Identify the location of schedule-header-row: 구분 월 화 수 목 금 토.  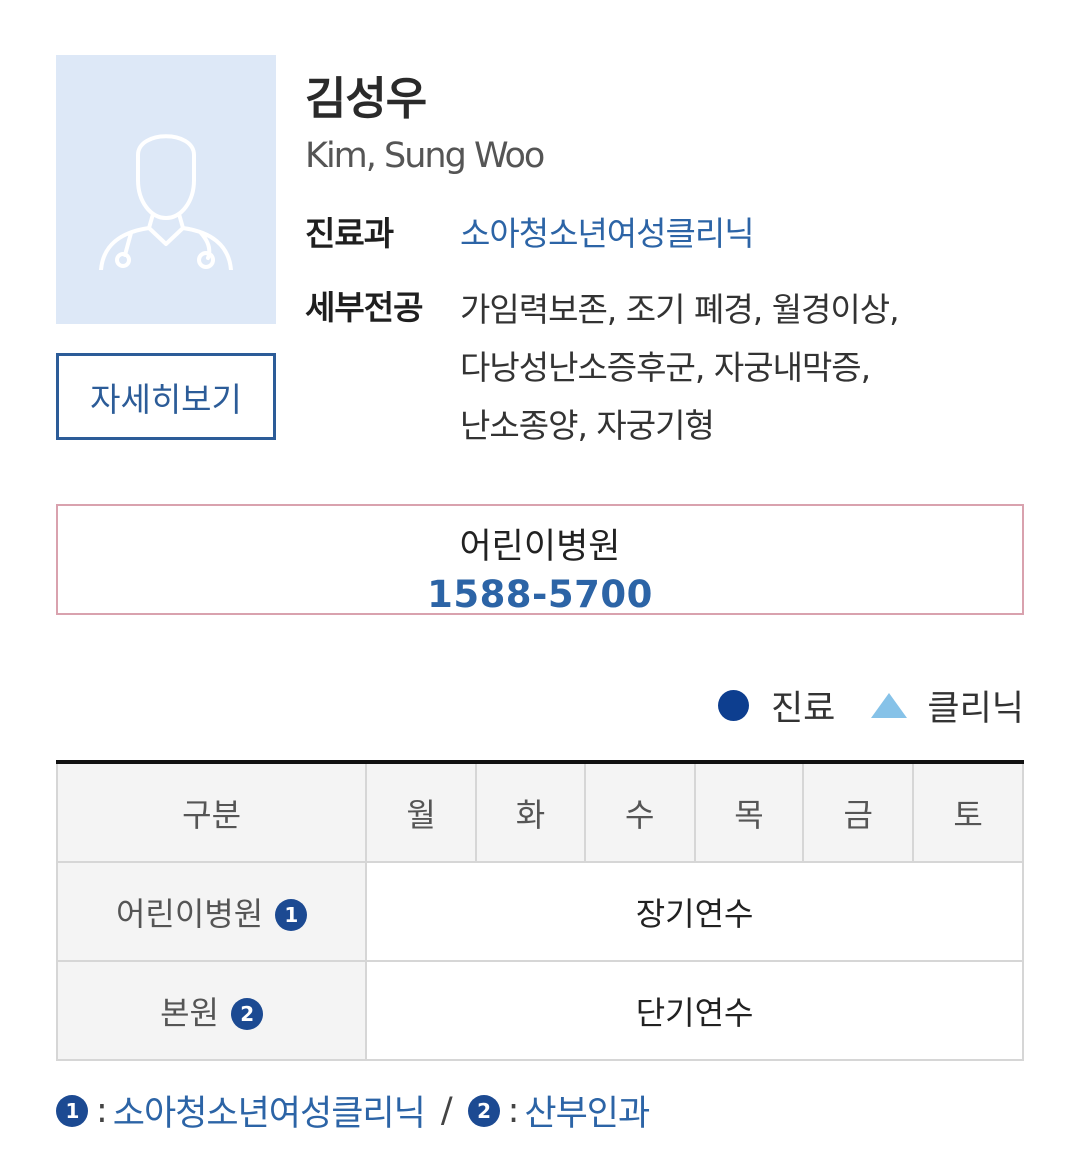
(539, 812).